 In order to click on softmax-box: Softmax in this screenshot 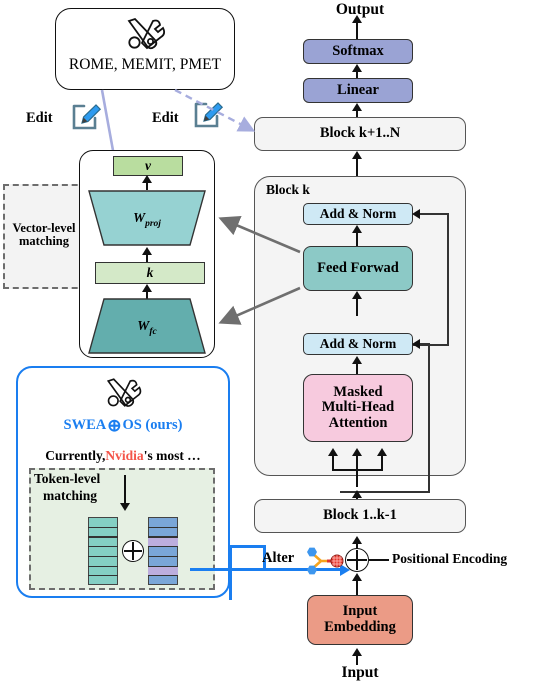, I will do `click(358, 51)`.